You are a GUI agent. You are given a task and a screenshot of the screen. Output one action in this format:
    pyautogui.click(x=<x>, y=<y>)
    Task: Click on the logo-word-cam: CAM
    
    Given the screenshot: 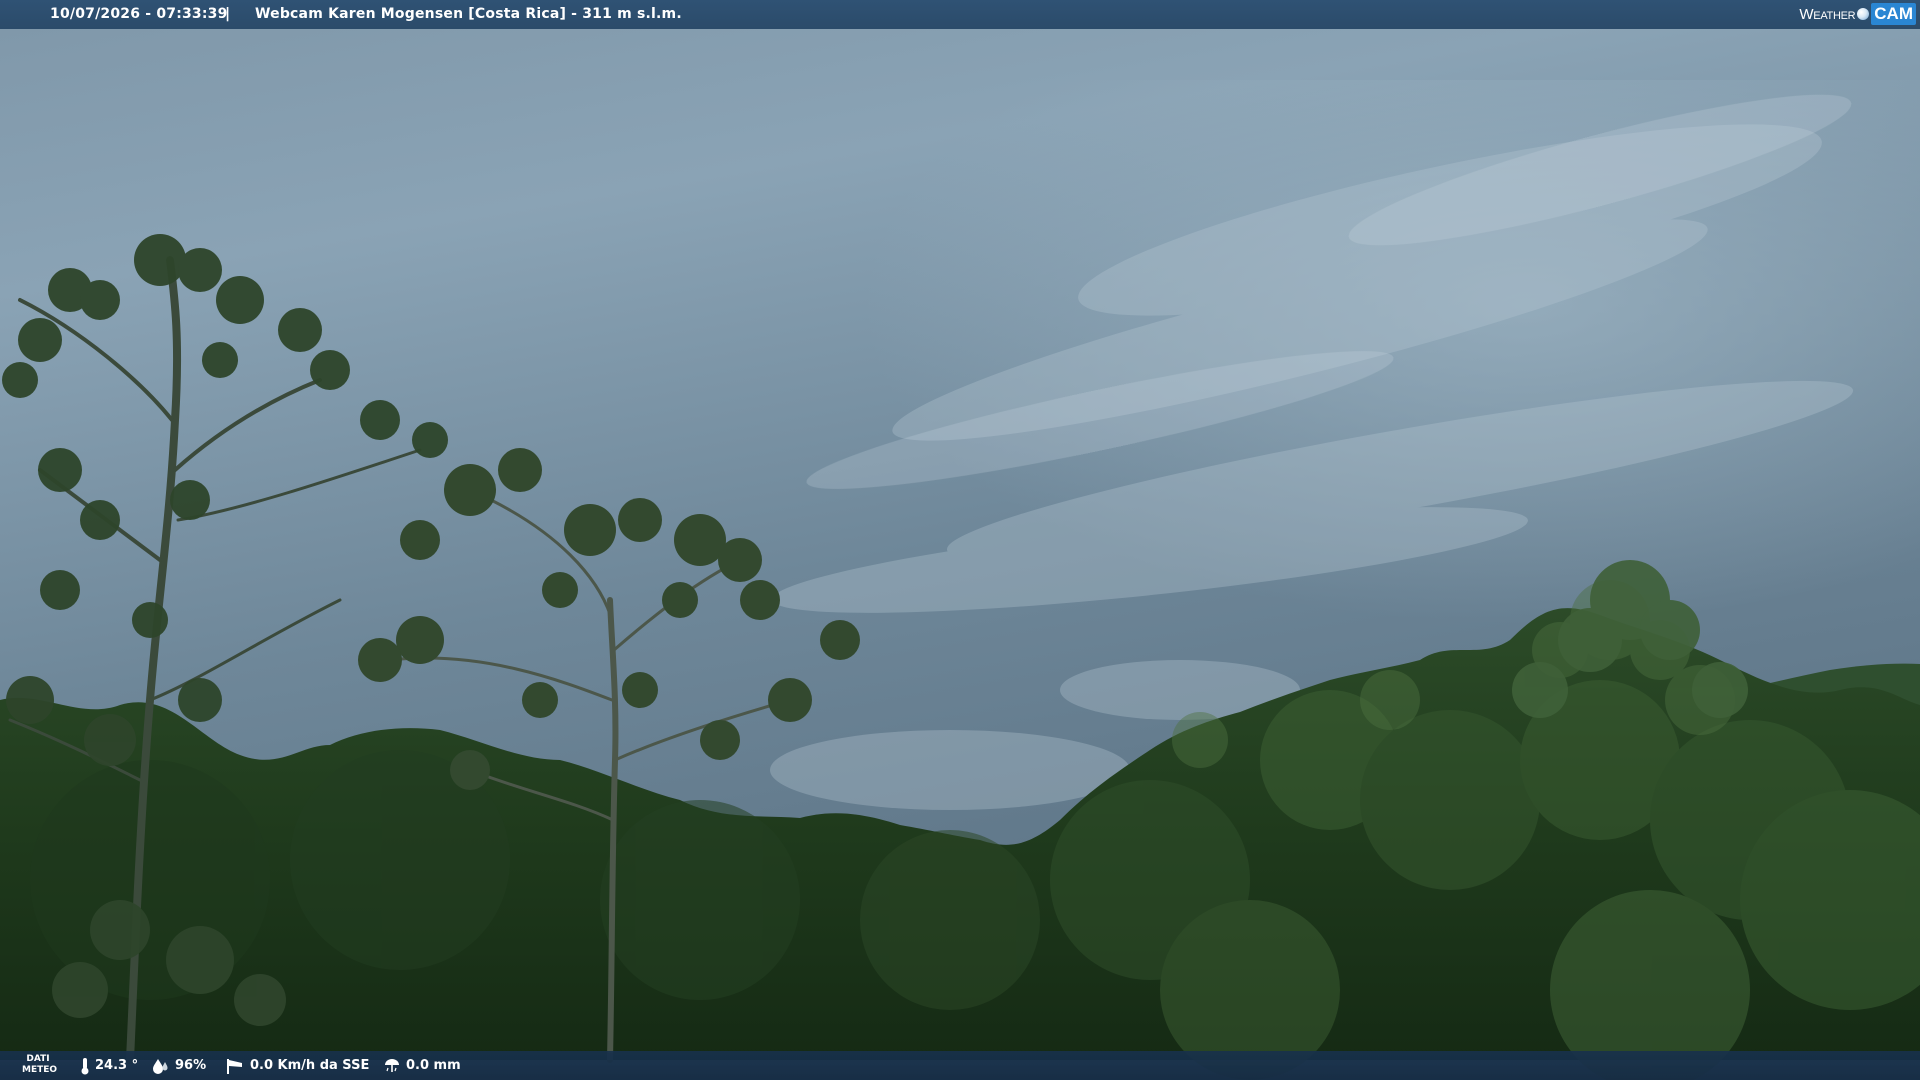 What is the action you would take?
    pyautogui.click(x=1893, y=14)
    